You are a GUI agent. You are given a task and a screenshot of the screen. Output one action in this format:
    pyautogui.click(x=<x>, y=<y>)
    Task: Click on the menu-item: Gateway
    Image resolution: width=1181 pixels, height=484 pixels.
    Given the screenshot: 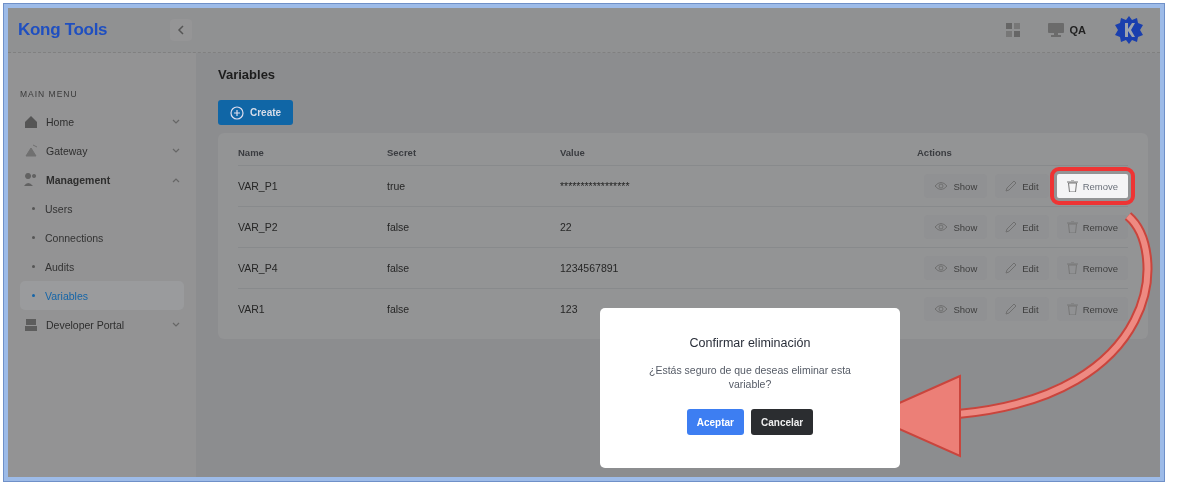 What is the action you would take?
    pyautogui.click(x=102, y=150)
    